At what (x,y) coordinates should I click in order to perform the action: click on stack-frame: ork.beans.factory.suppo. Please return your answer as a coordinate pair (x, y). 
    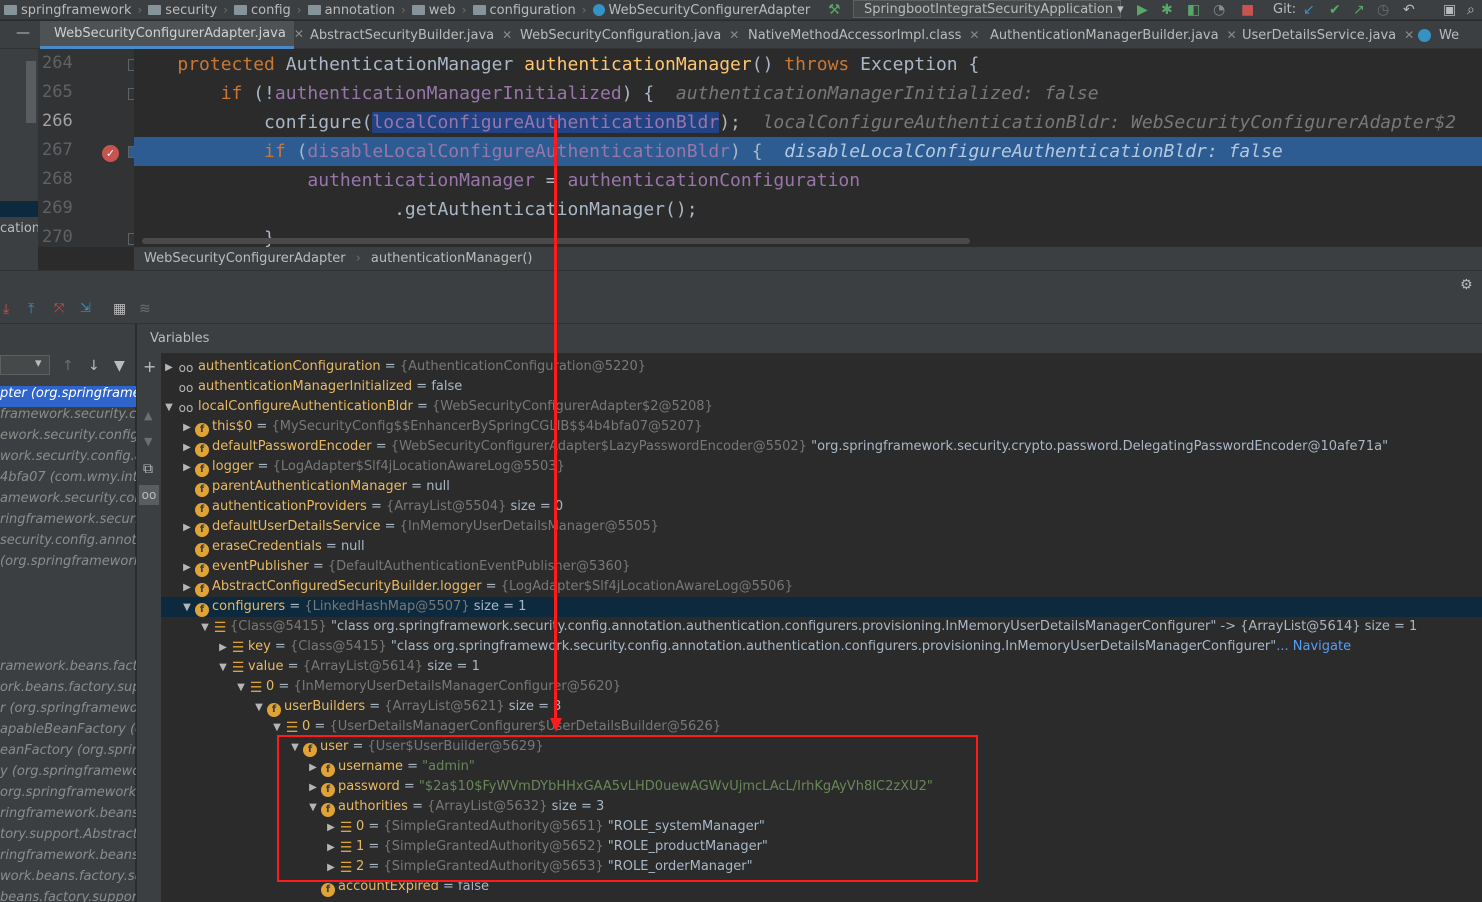
    Looking at the image, I should click on (68, 690).